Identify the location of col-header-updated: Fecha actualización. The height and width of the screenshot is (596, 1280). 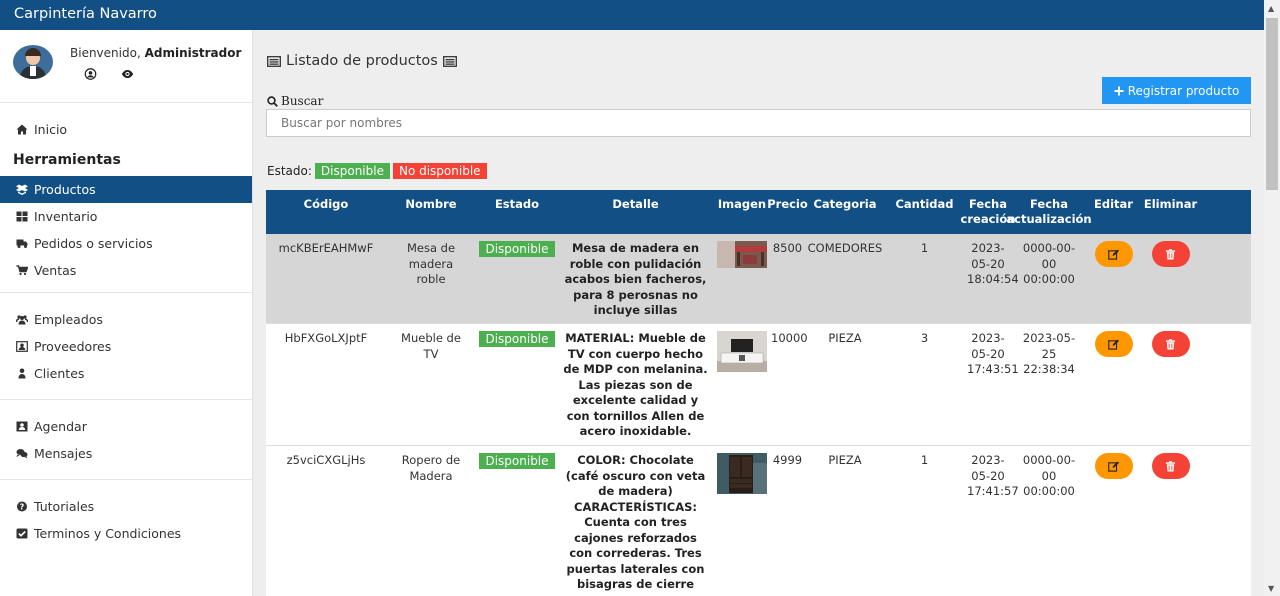
(1048, 212).